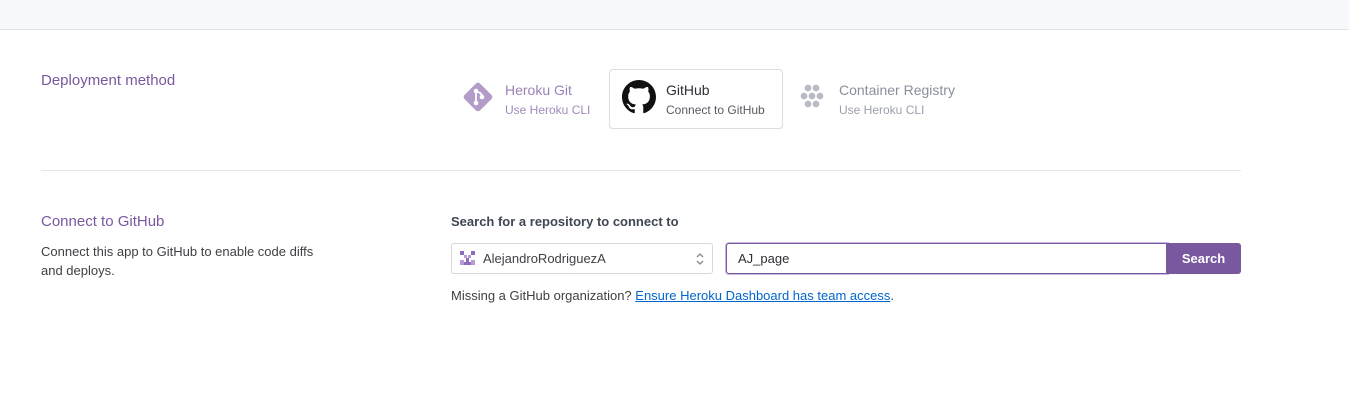  What do you see at coordinates (467, 258) in the screenshot?
I see `org-avatar-icon` at bounding box center [467, 258].